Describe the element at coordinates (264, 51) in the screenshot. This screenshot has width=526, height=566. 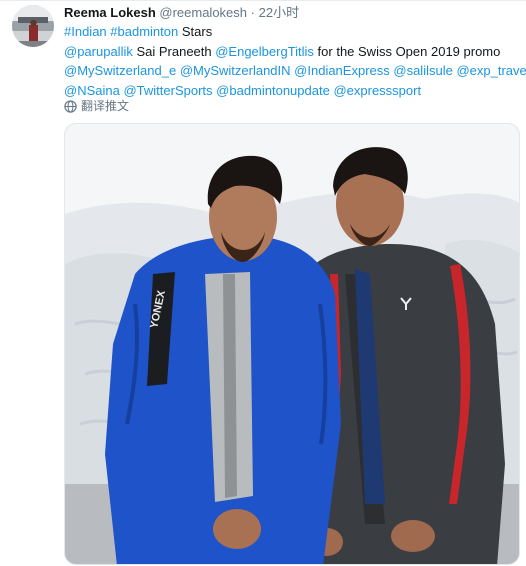
I see `mention-link: @EngelbergTitlis` at that location.